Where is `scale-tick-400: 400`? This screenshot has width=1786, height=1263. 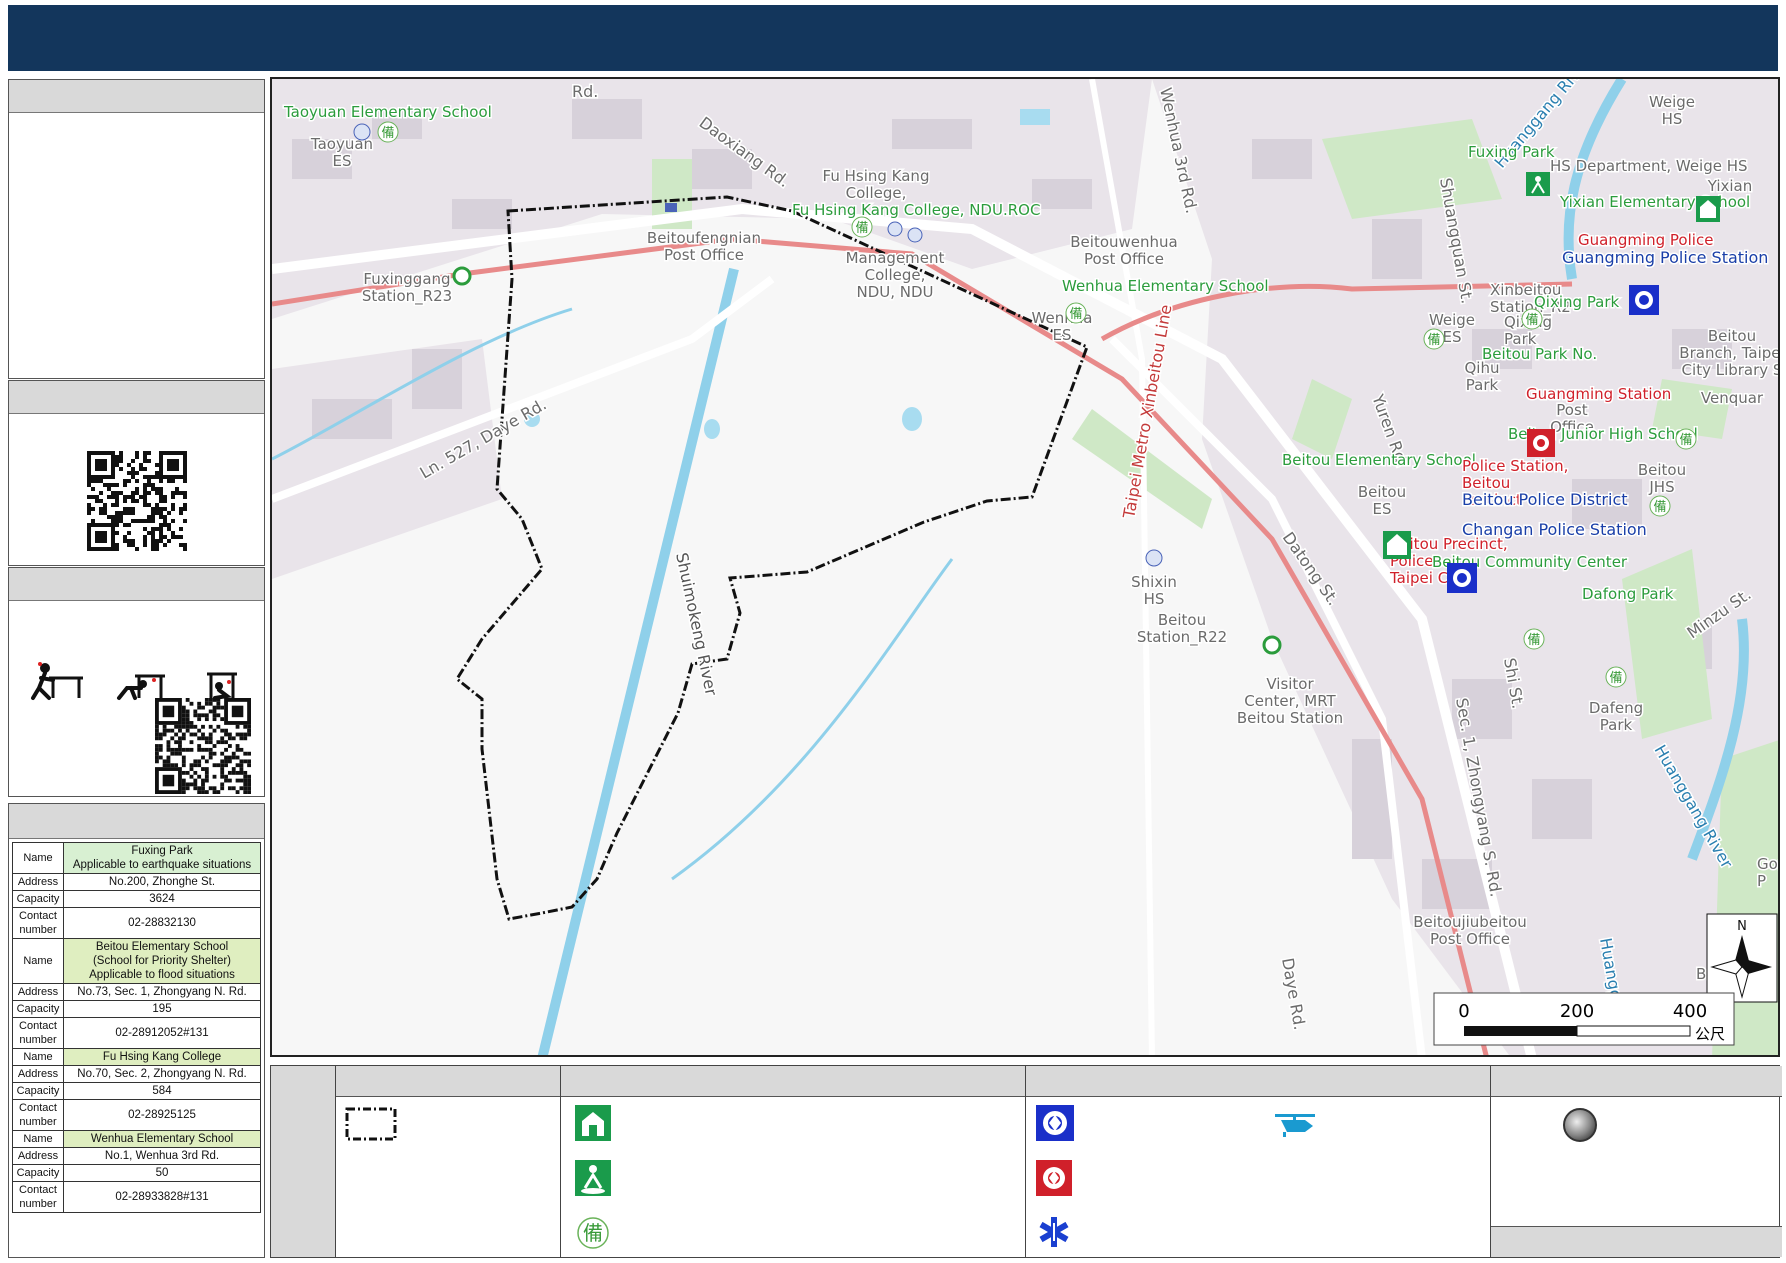 scale-tick-400: 400 is located at coordinates (1690, 1011).